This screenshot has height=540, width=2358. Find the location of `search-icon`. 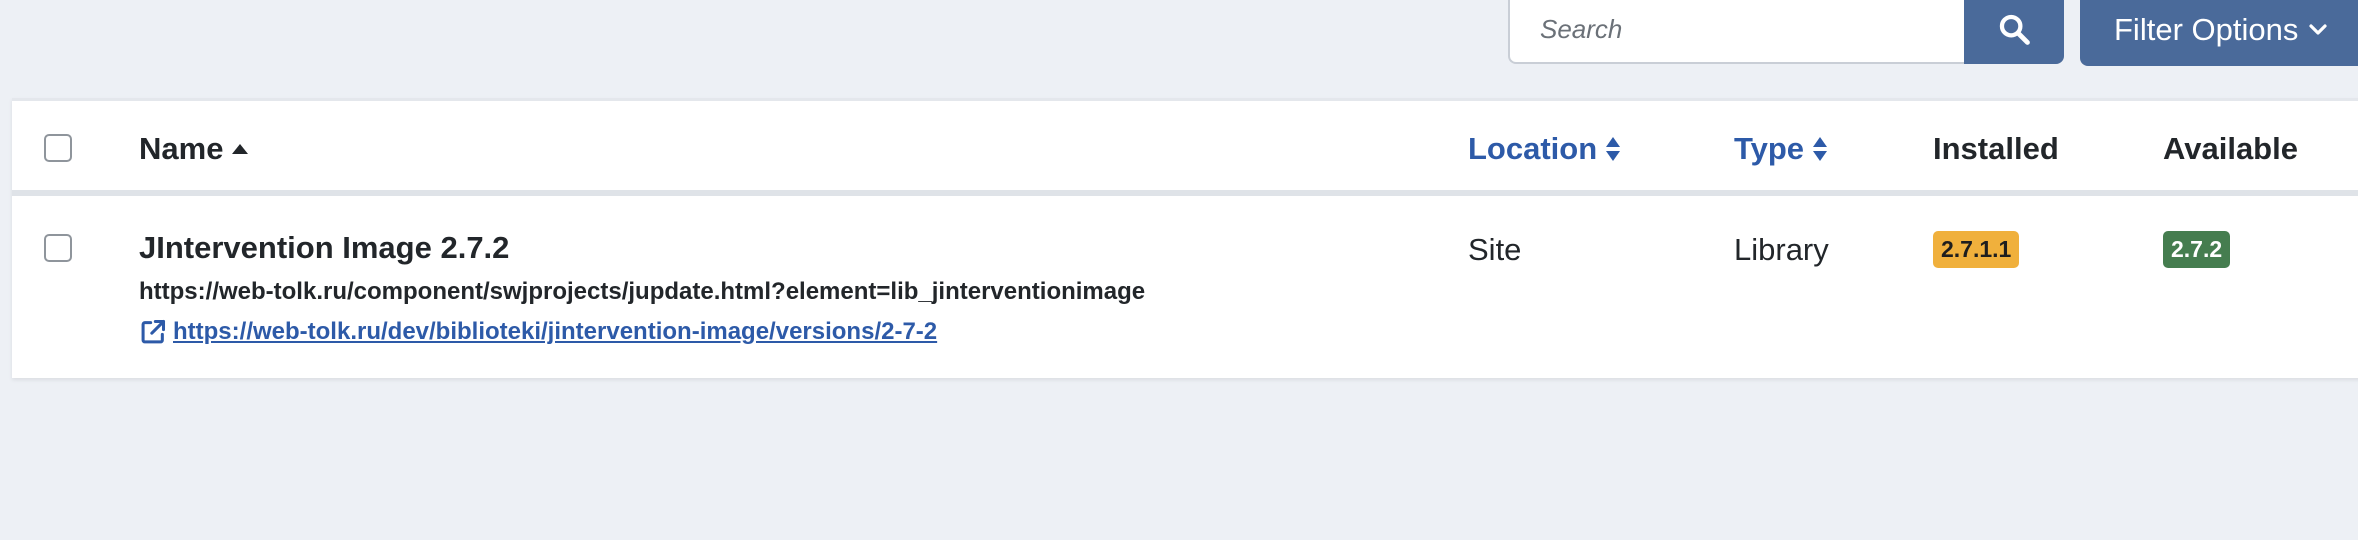

search-icon is located at coordinates (2014, 29).